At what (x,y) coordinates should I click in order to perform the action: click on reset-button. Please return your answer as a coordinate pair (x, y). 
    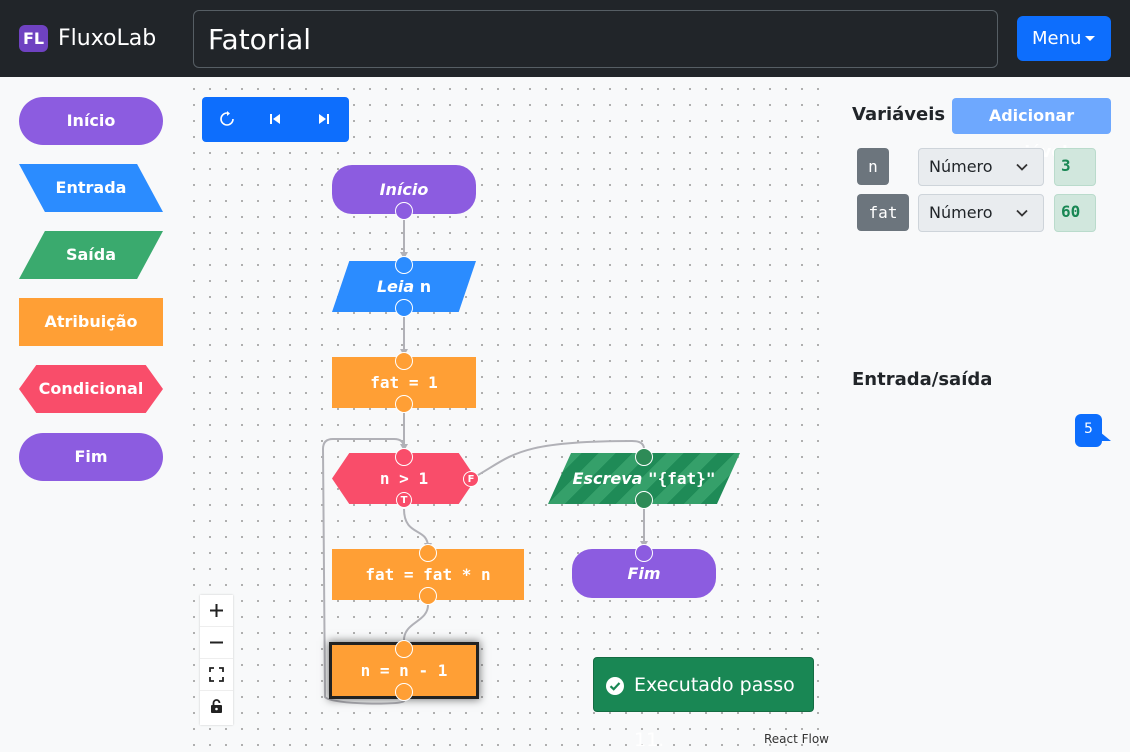
    Looking at the image, I should click on (226, 119).